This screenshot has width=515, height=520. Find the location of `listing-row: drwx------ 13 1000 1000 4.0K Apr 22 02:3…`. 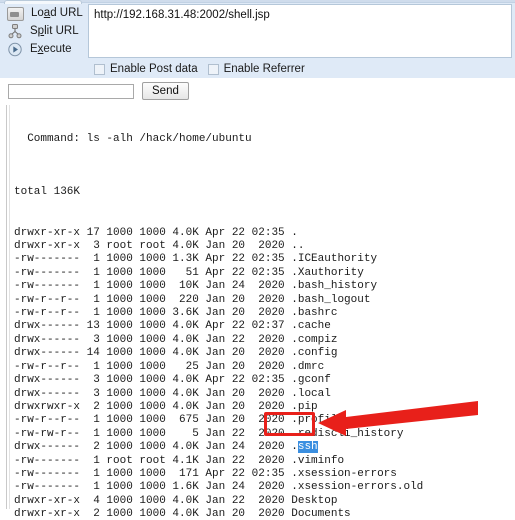

listing-row: drwx------ 13 1000 1000 4.0K Apr 22 02:3… is located at coordinates (263, 326).